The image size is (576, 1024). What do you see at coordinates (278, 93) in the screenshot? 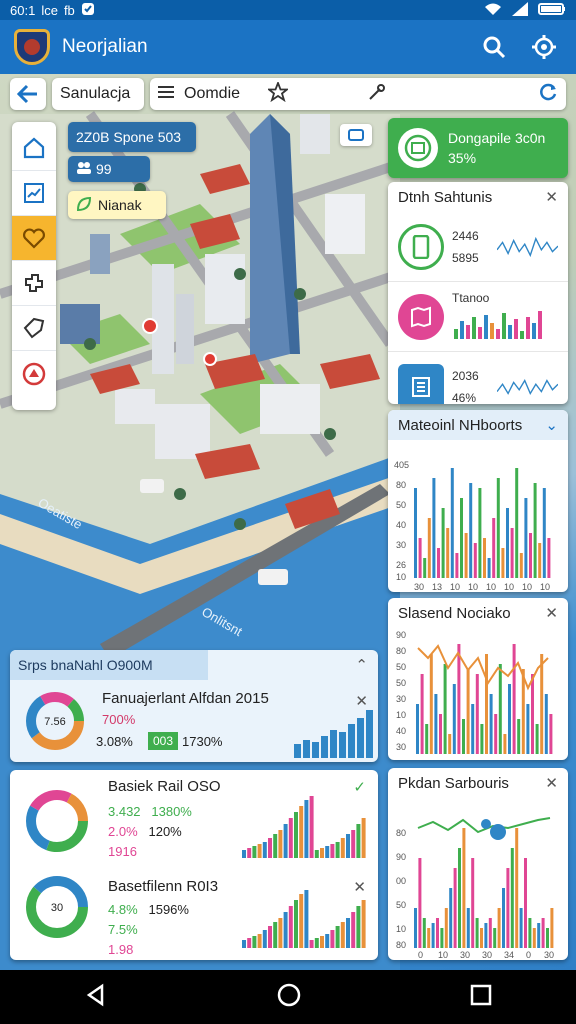
I see `star-icon` at bounding box center [278, 93].